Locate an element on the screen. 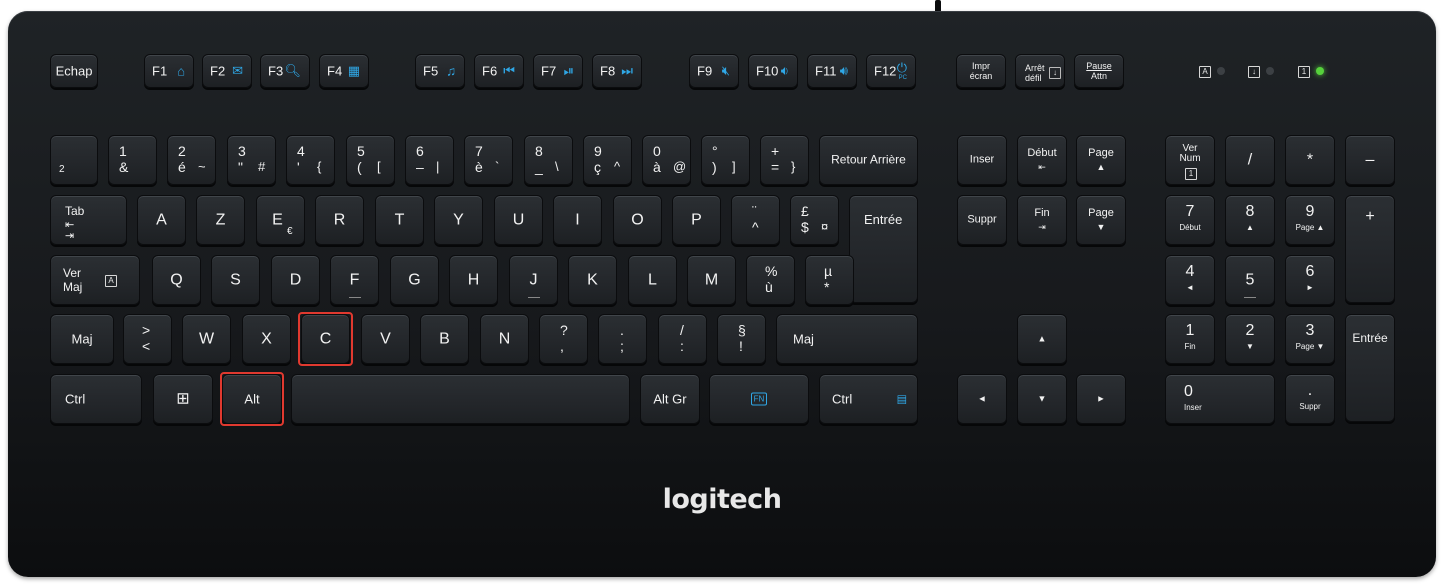  key-w: W is located at coordinates (206, 339).